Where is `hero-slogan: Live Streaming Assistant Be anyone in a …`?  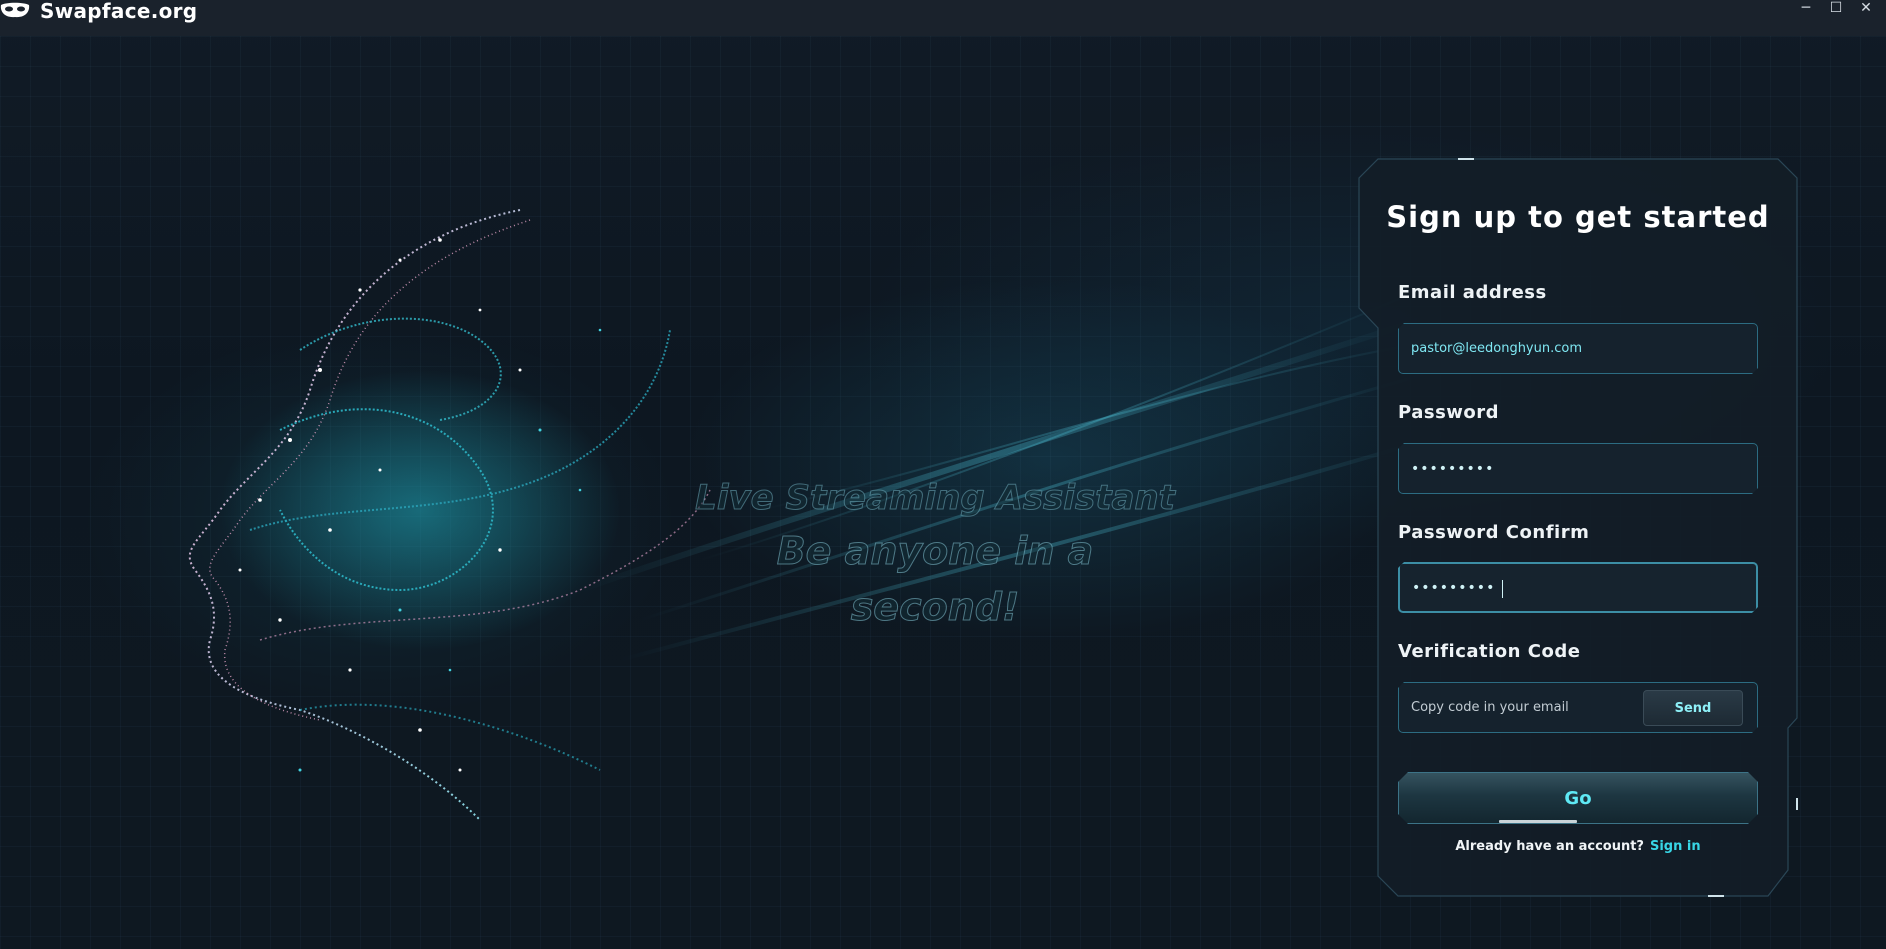
hero-slogan: Live Streaming Assistant Be anyone in a … is located at coordinates (935, 554).